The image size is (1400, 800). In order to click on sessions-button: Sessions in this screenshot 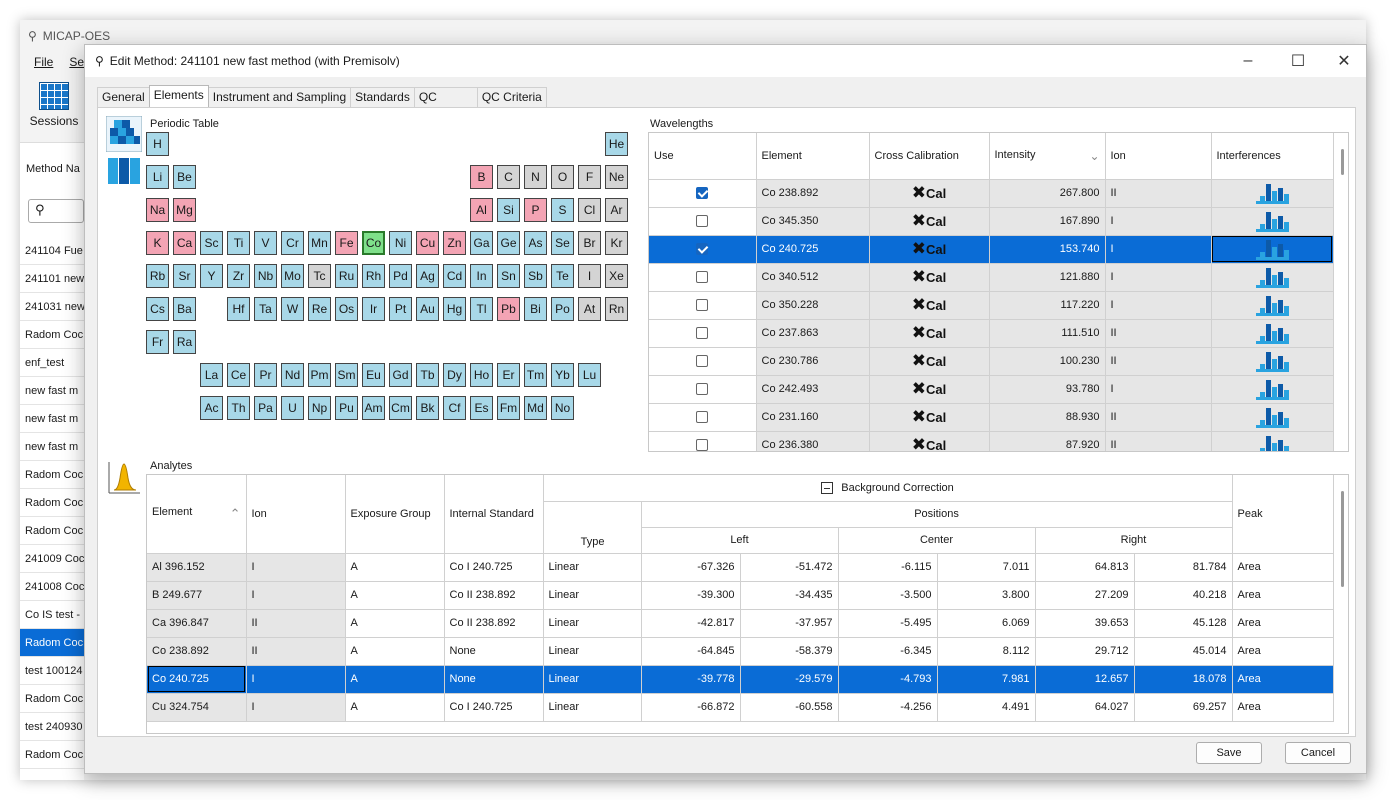, I will do `click(54, 105)`.